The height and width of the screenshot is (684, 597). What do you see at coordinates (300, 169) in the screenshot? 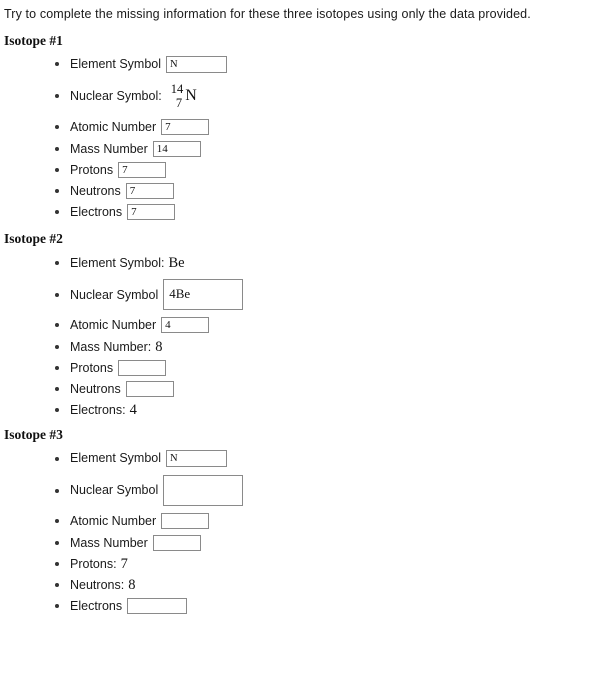
I see `isotope-1-protons-row: Protons 7` at bounding box center [300, 169].